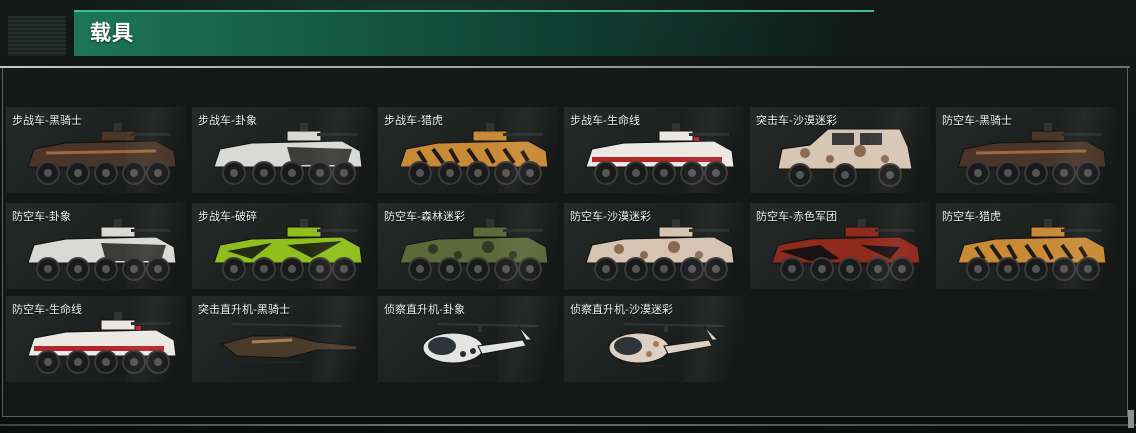 Image resolution: width=1136 pixels, height=433 pixels. I want to click on vehicle-card-label: 防空车-卦象, so click(41, 216).